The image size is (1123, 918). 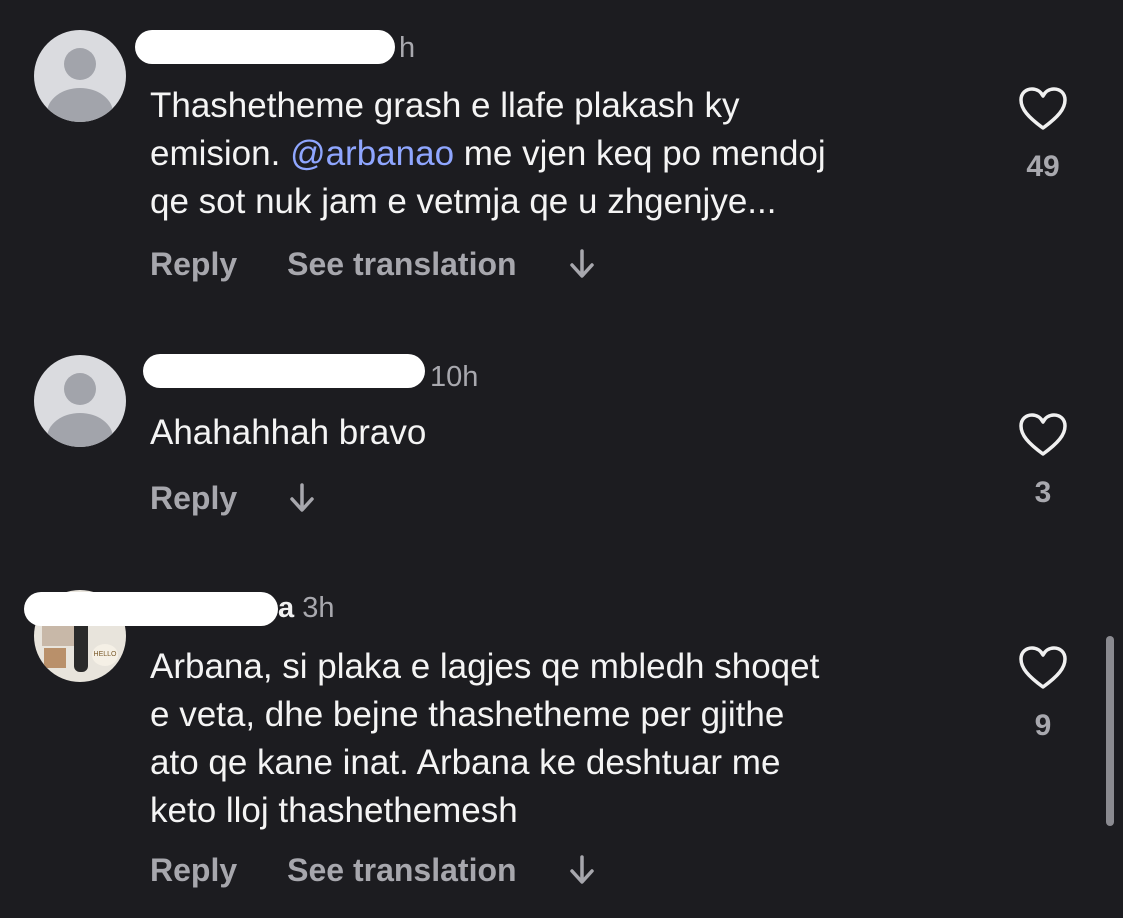 What do you see at coordinates (306, 608) in the screenshot?
I see `comment-time: a 3h` at bounding box center [306, 608].